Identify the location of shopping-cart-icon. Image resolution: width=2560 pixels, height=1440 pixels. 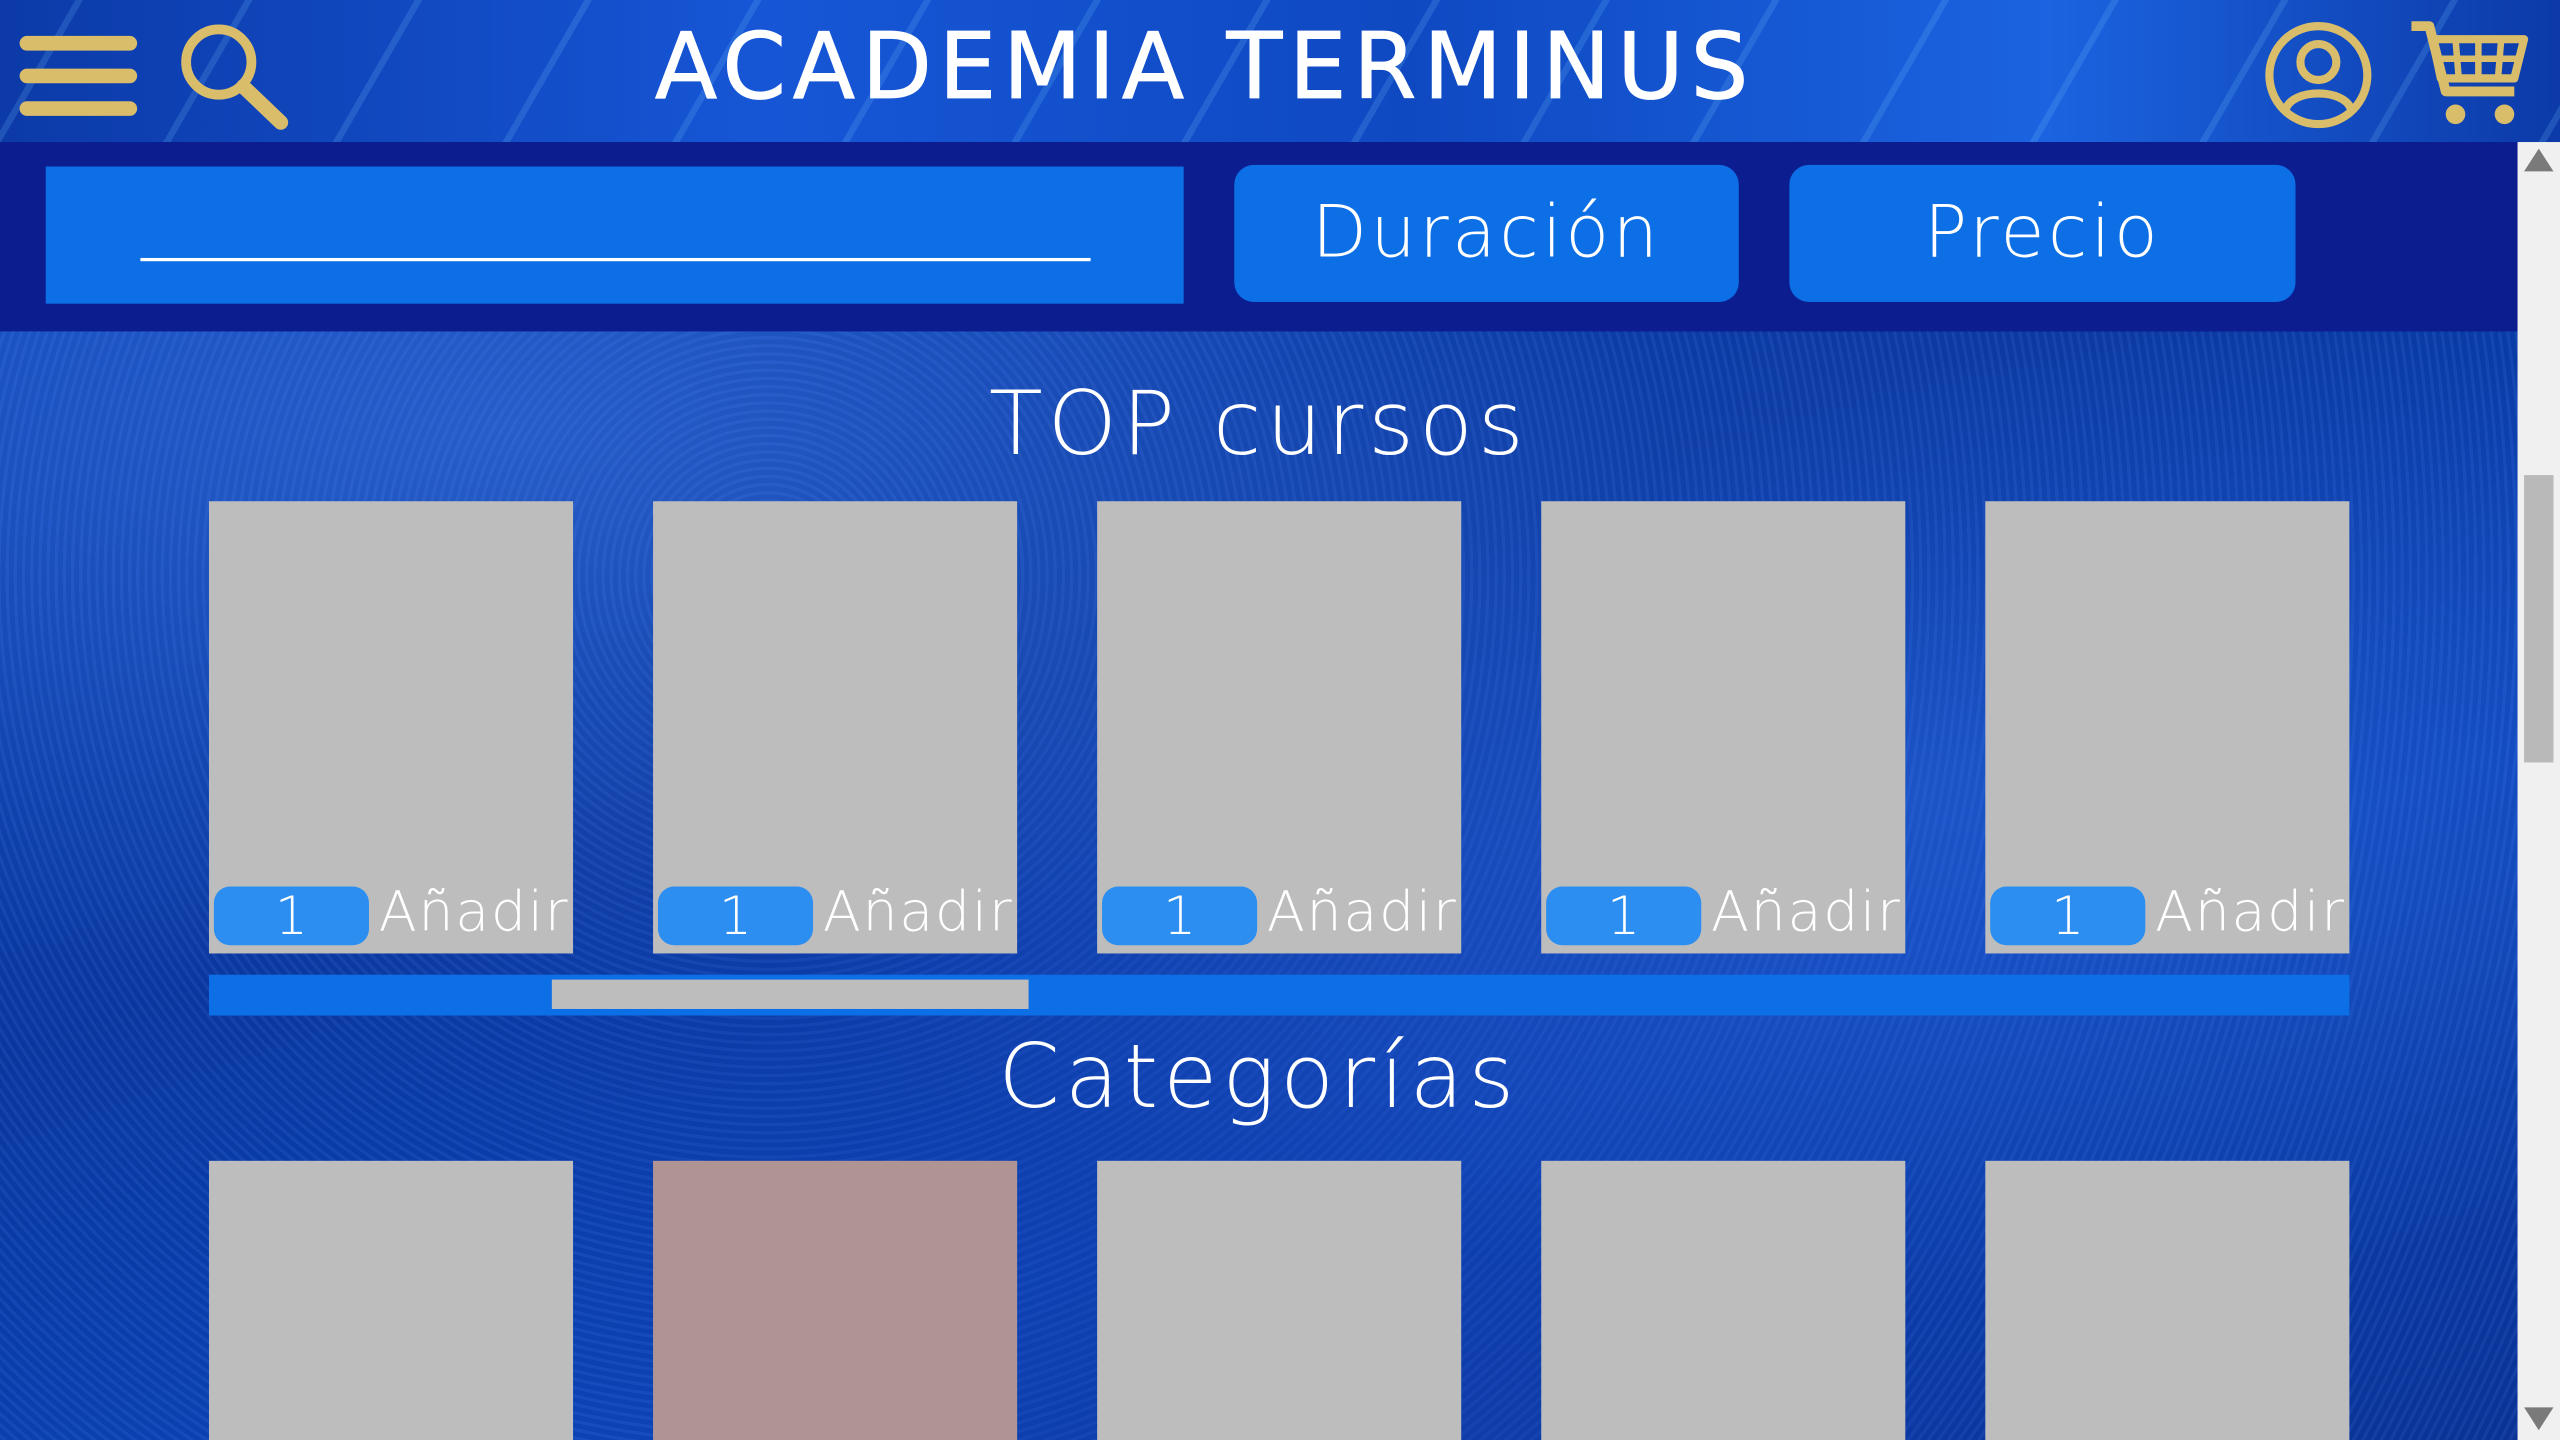
(2469, 73).